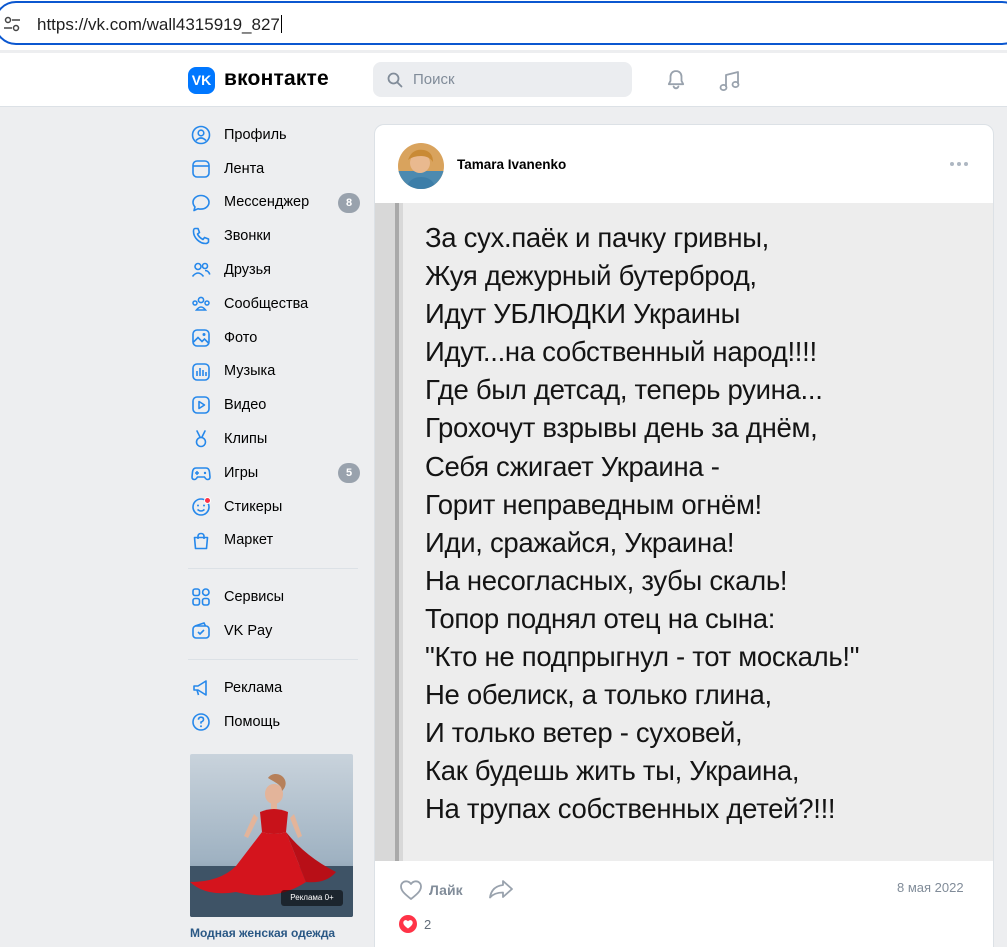 This screenshot has height=947, width=1007. What do you see at coordinates (201, 202) in the screenshot?
I see `messenger-icon` at bounding box center [201, 202].